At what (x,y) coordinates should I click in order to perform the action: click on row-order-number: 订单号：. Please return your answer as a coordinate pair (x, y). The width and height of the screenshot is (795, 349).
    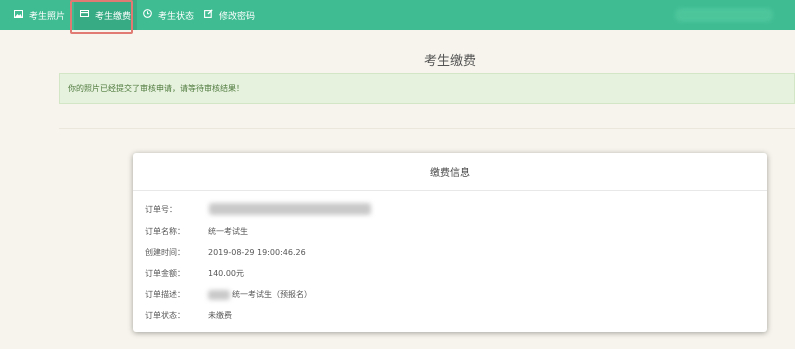
    Looking at the image, I should click on (258, 209).